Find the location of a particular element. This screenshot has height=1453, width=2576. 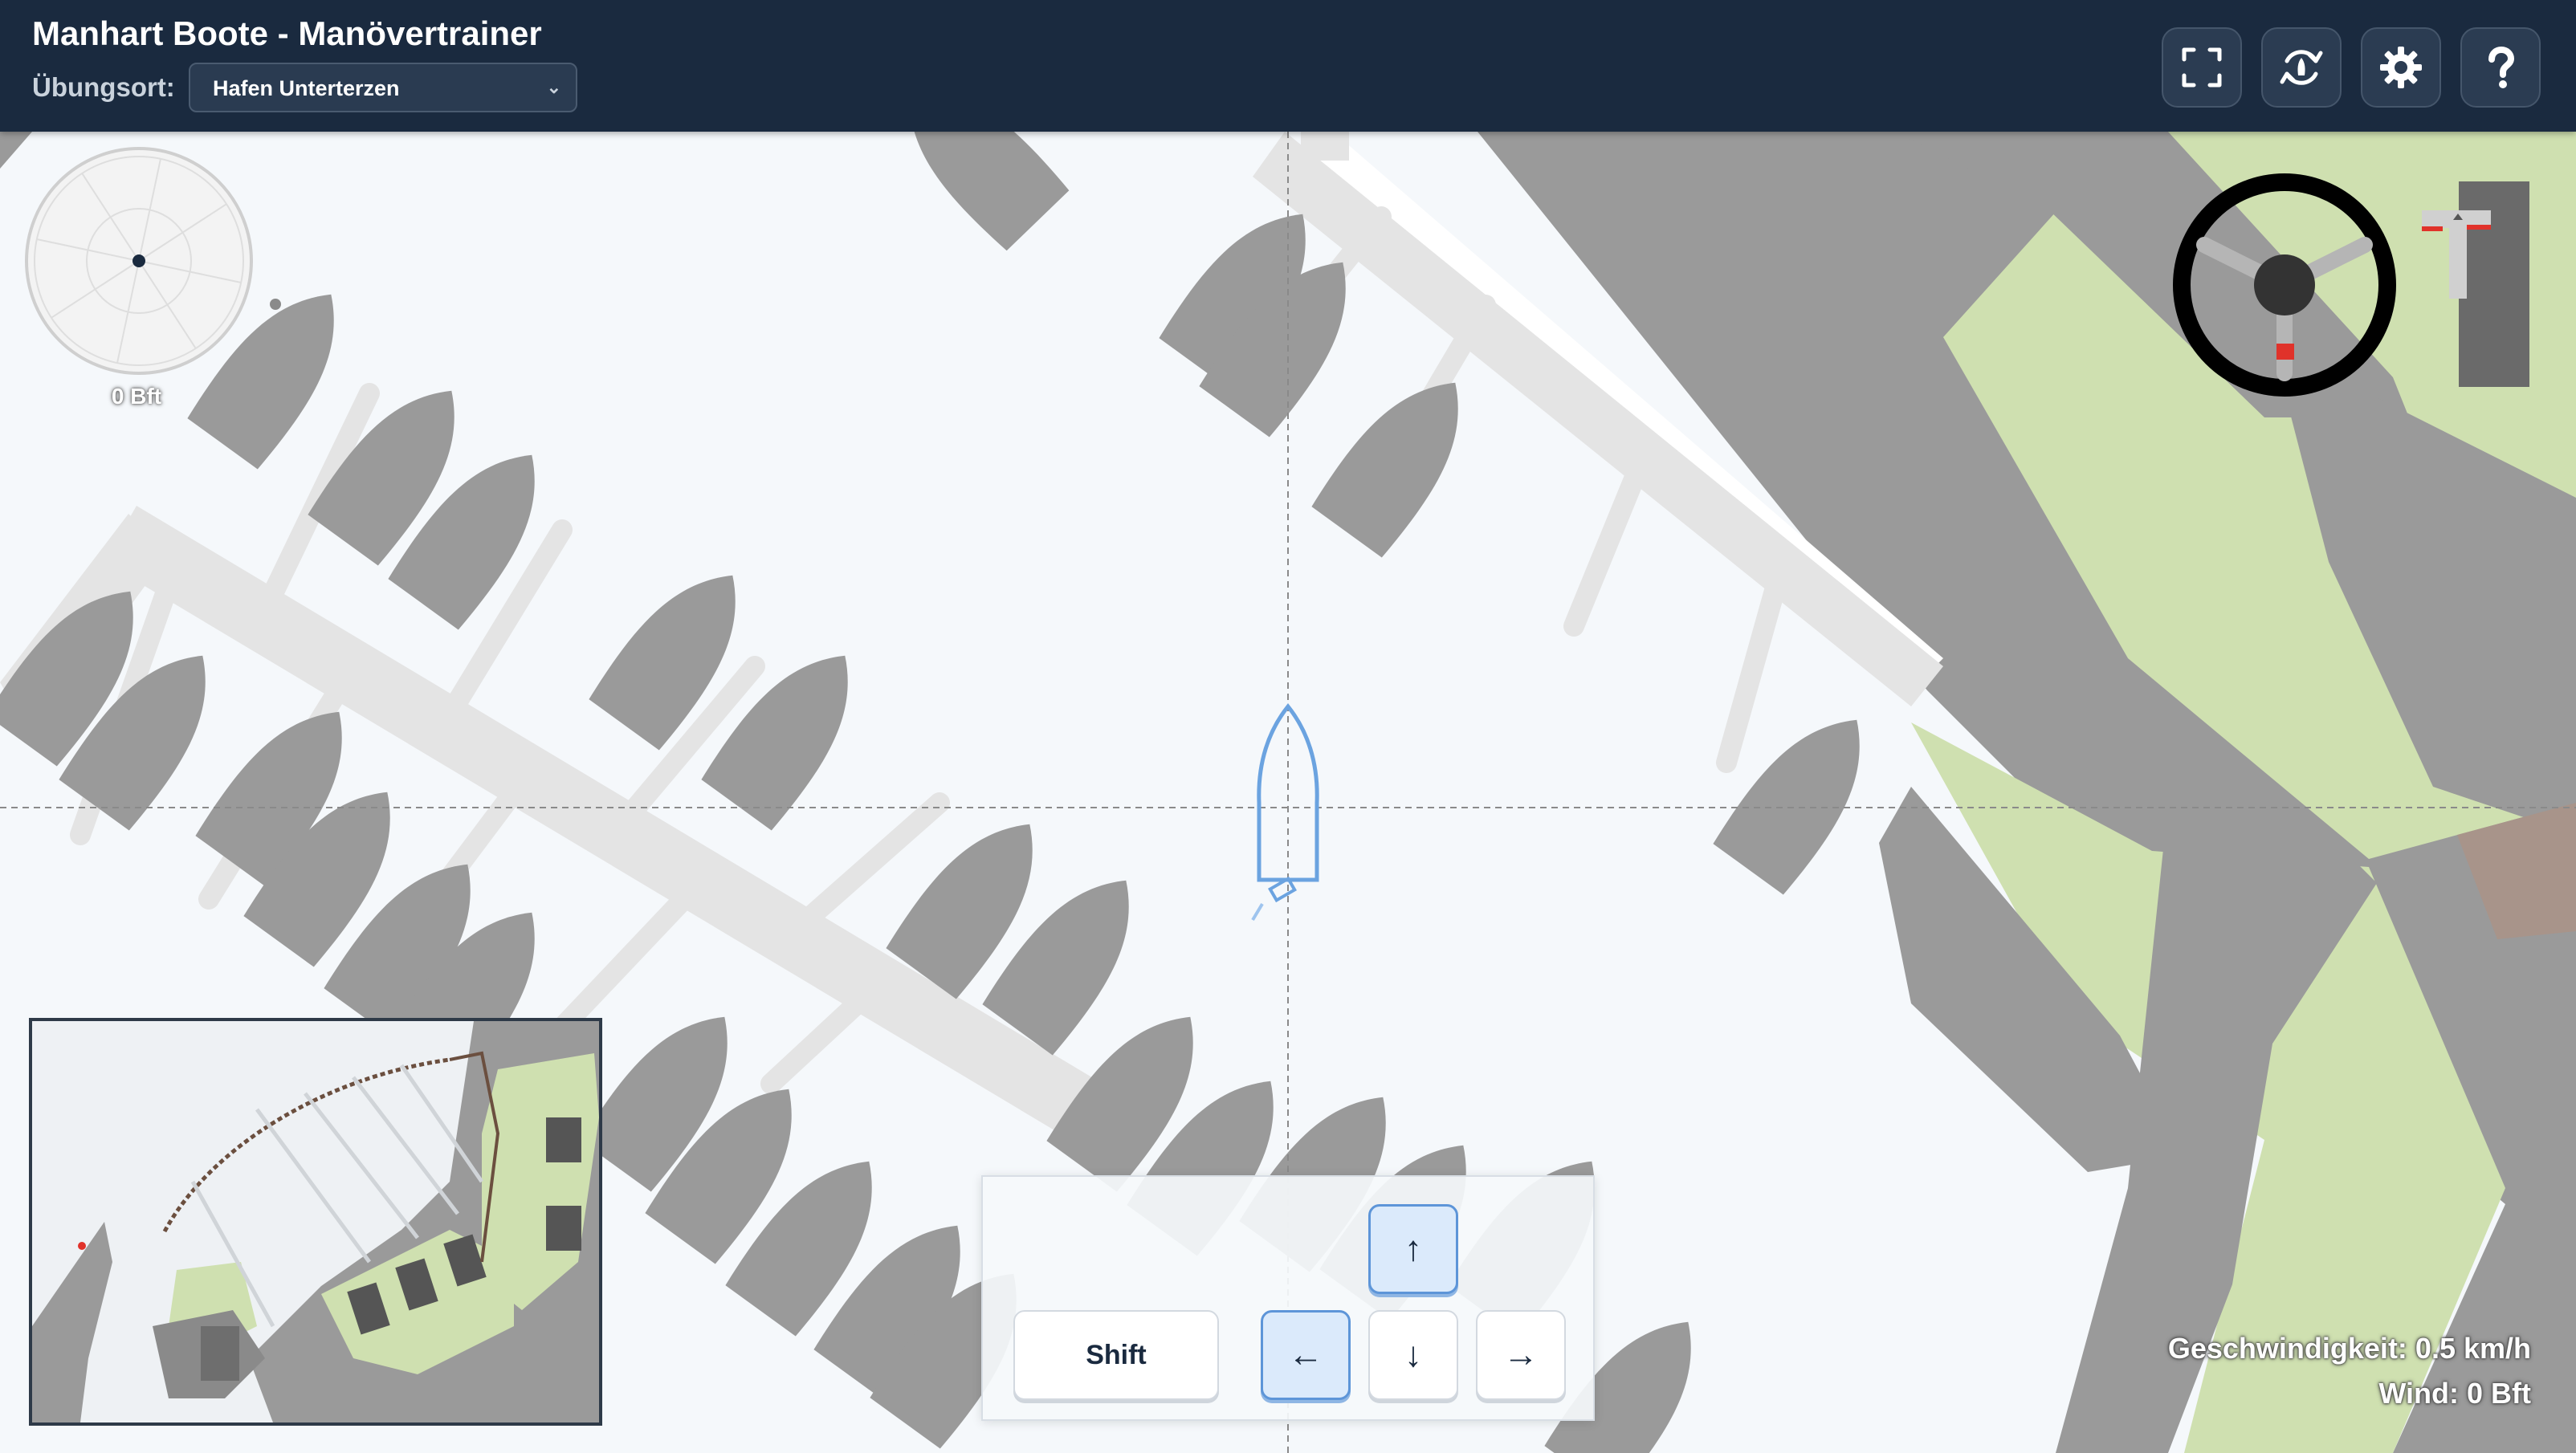

fullscreen-button is located at coordinates (2202, 67).